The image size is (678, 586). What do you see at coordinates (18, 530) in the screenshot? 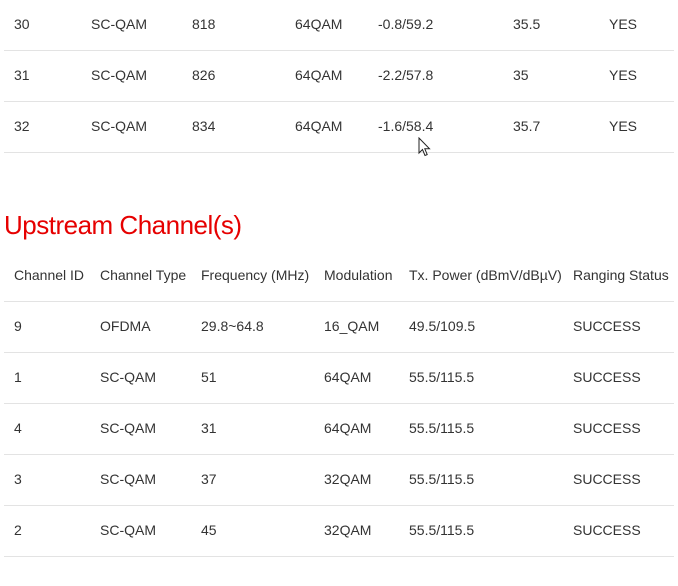
I see `table-cell: 2` at bounding box center [18, 530].